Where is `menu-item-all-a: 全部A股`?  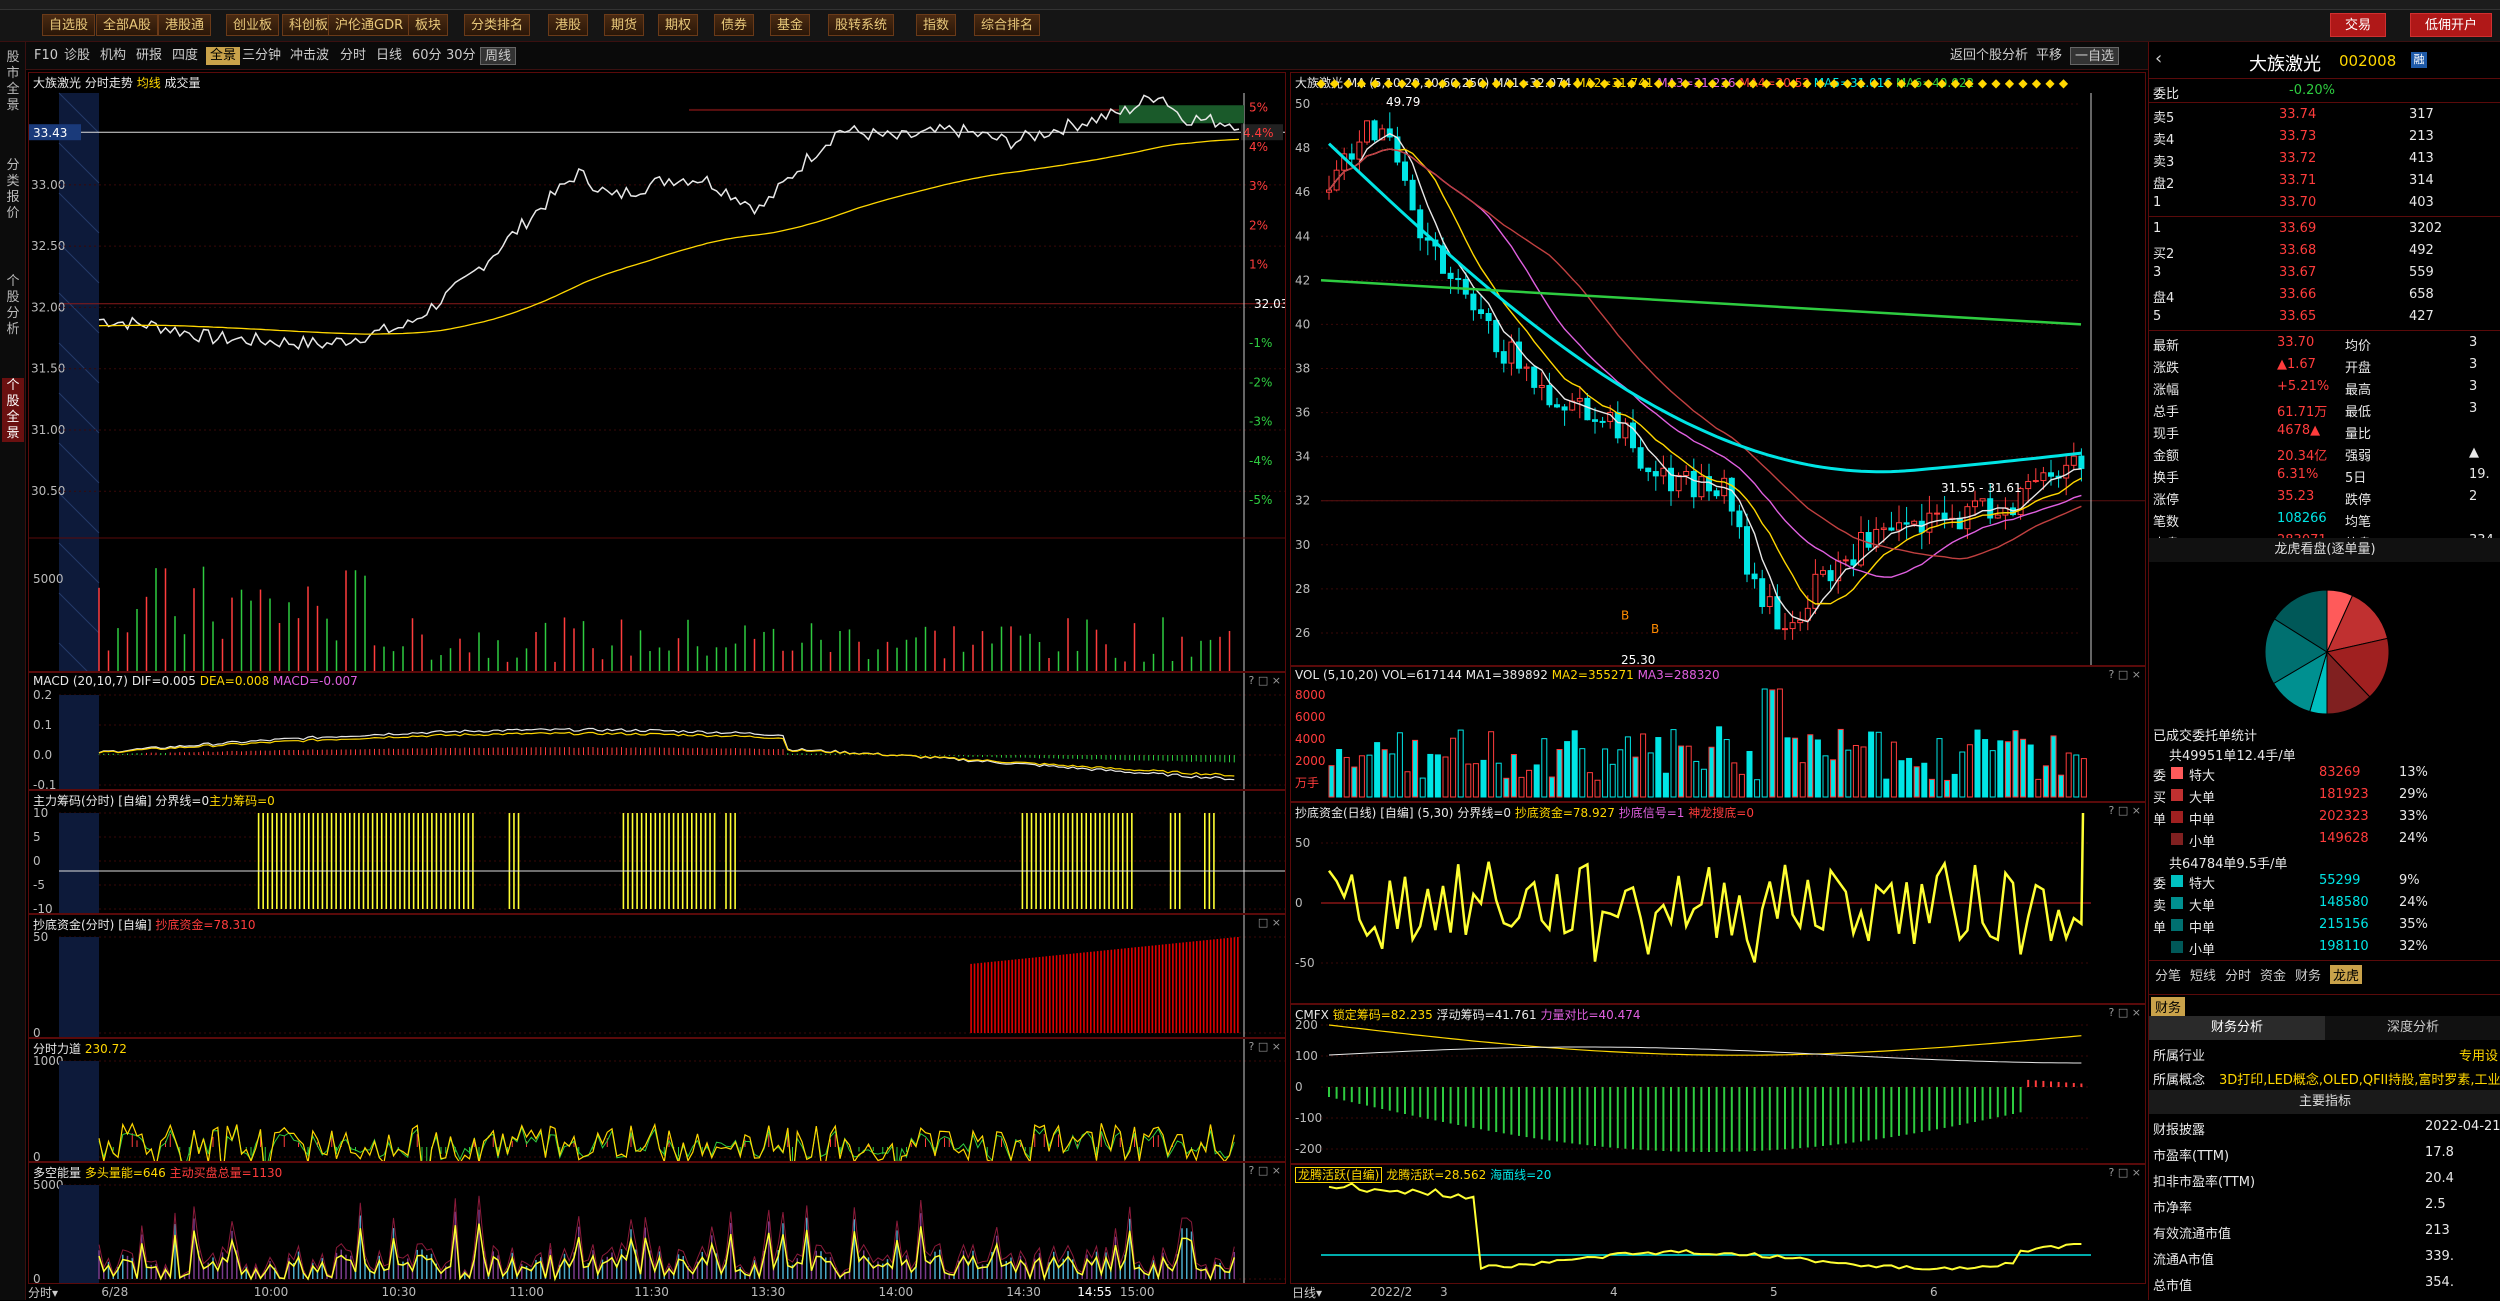 menu-item-all-a: 全部A股 is located at coordinates (127, 25).